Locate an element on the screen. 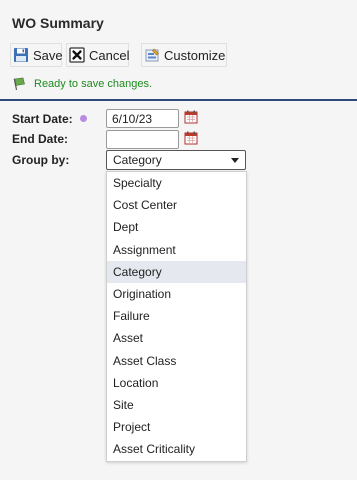 The image size is (357, 480). customize-label: Customize is located at coordinates (195, 55).